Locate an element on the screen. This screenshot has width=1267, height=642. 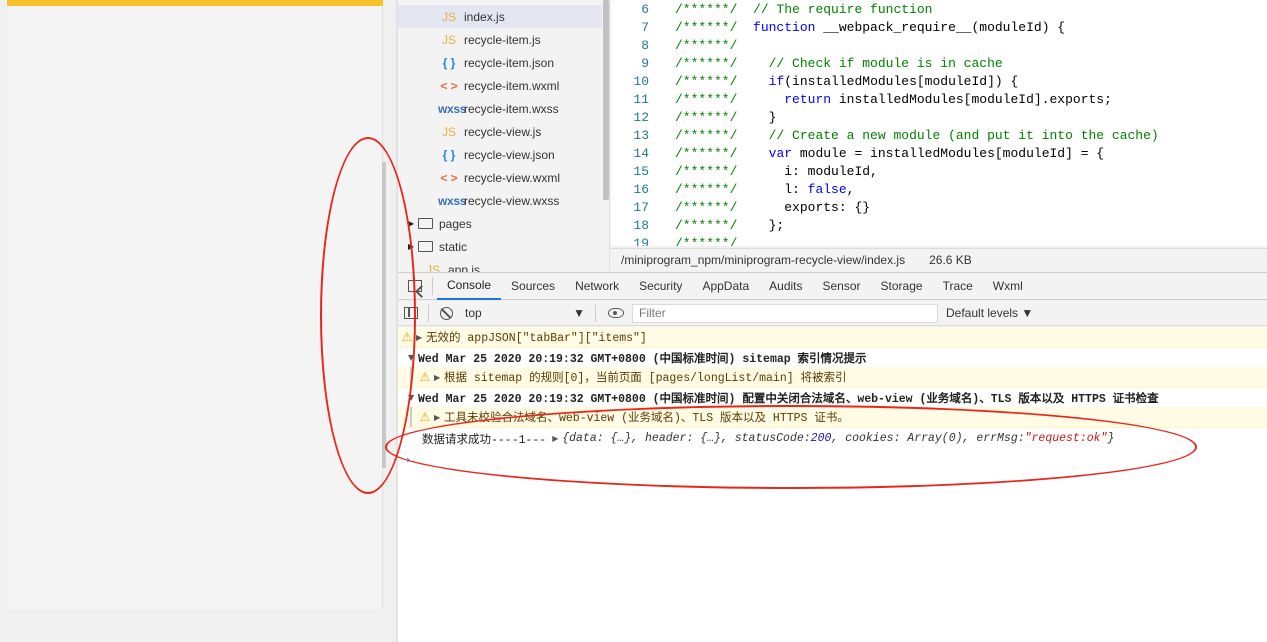
live-expression-eye-icon is located at coordinates (616, 313).